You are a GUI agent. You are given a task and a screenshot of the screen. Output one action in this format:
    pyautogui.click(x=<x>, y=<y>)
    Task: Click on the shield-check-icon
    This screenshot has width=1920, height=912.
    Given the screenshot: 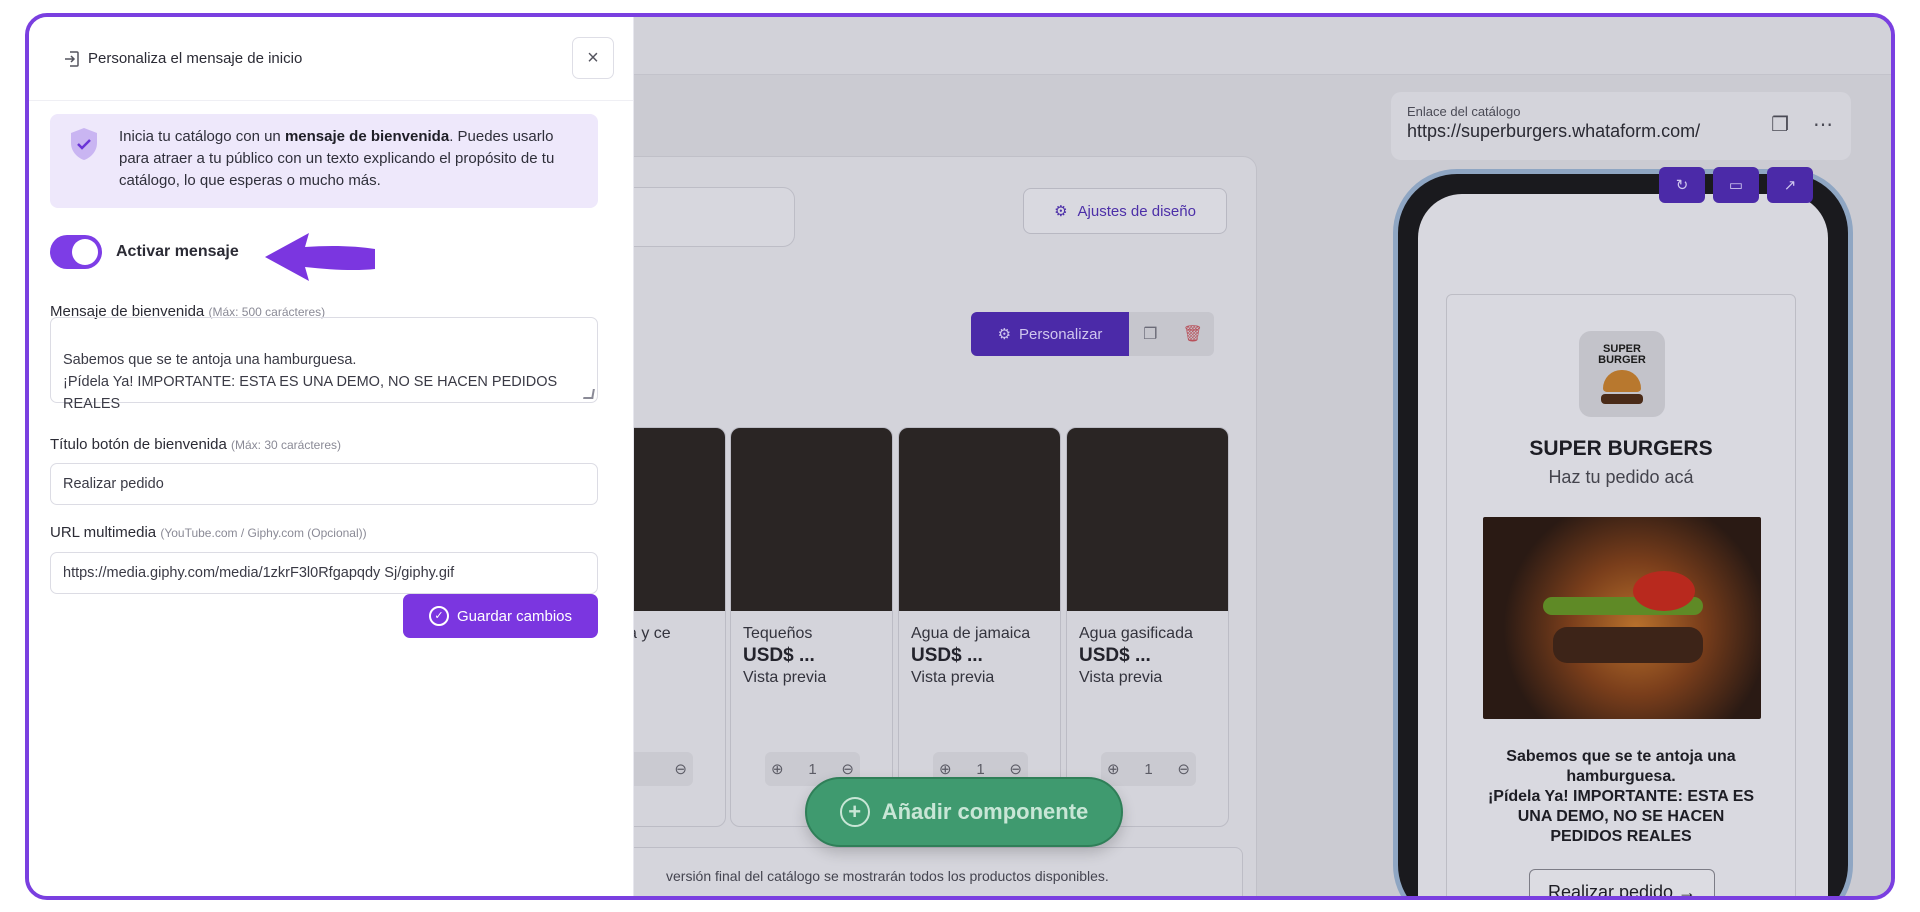 What is the action you would take?
    pyautogui.click(x=84, y=144)
    